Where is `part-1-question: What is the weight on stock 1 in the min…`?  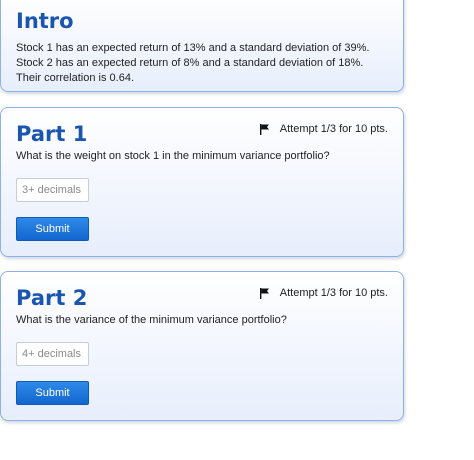 part-1-question: What is the weight on stock 1 in the min… is located at coordinates (173, 156).